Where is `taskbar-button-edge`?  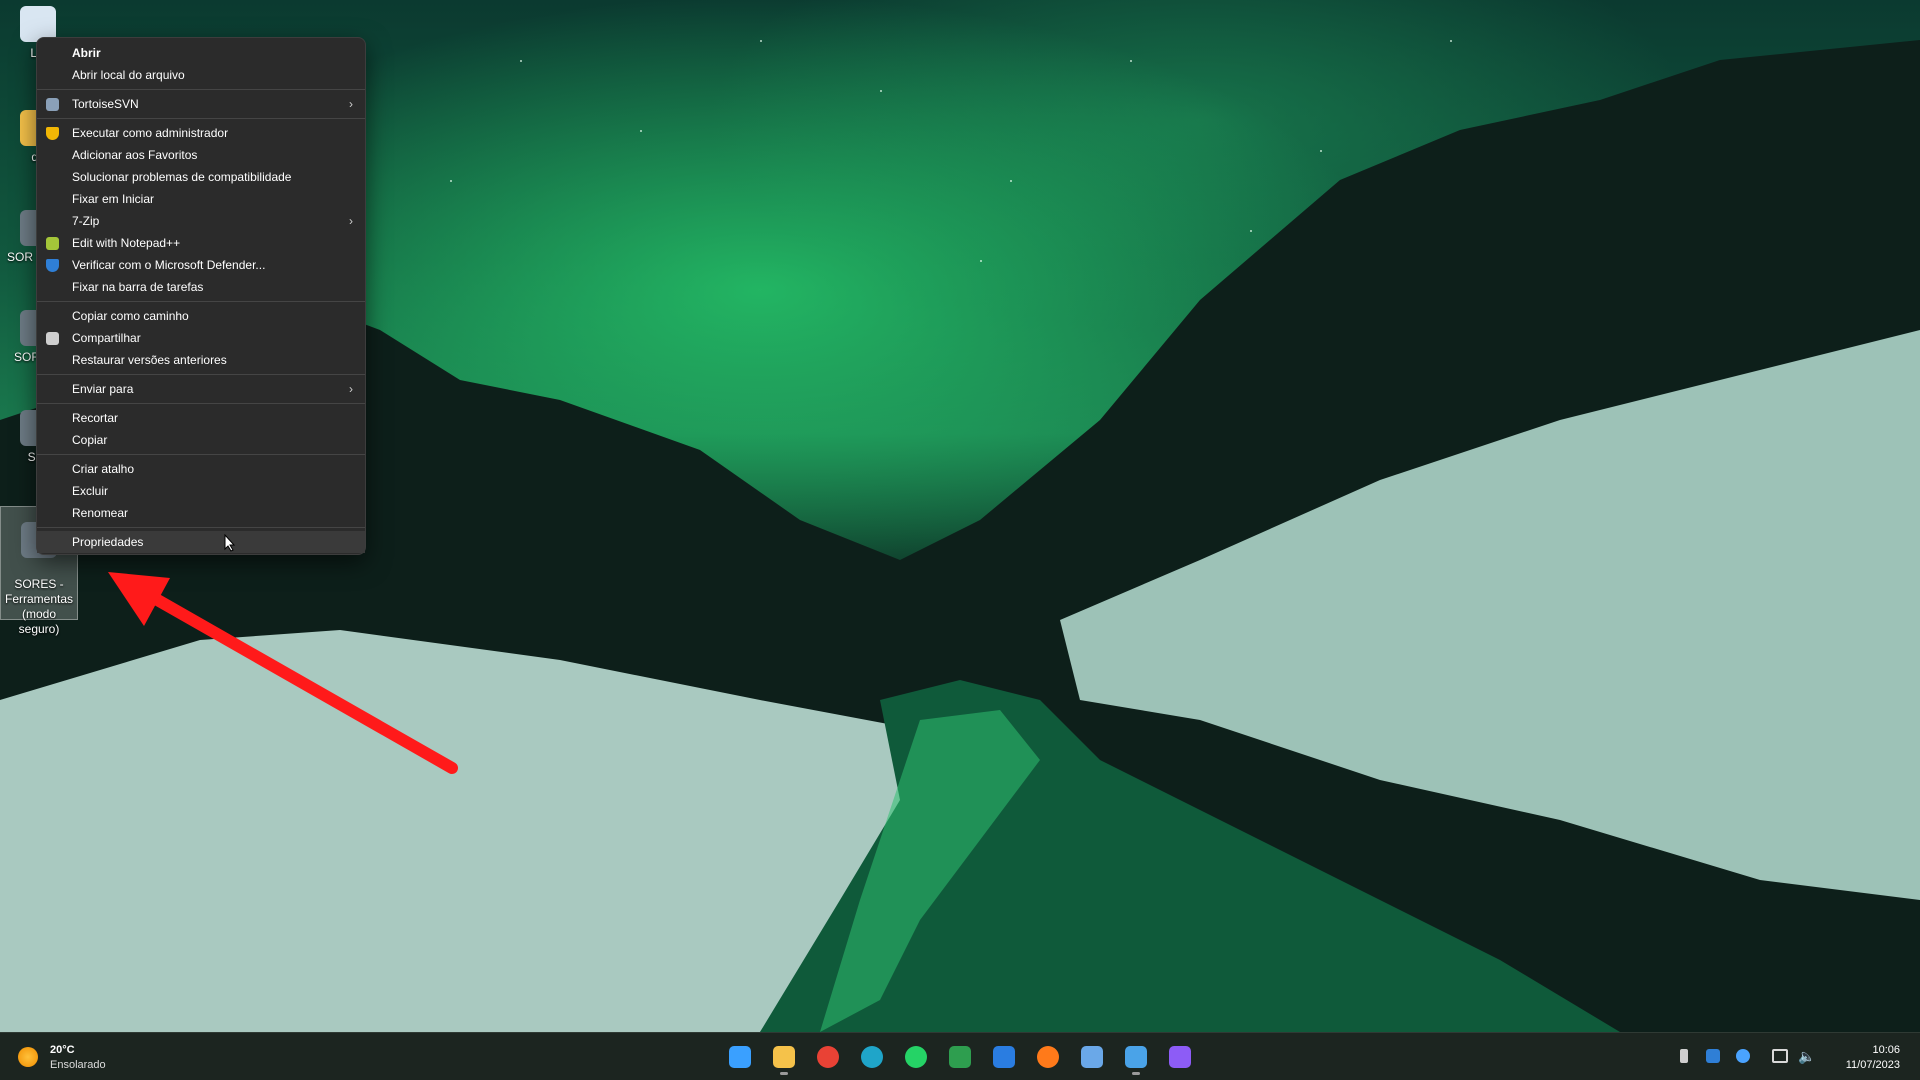
taskbar-button-edge is located at coordinates (872, 1057).